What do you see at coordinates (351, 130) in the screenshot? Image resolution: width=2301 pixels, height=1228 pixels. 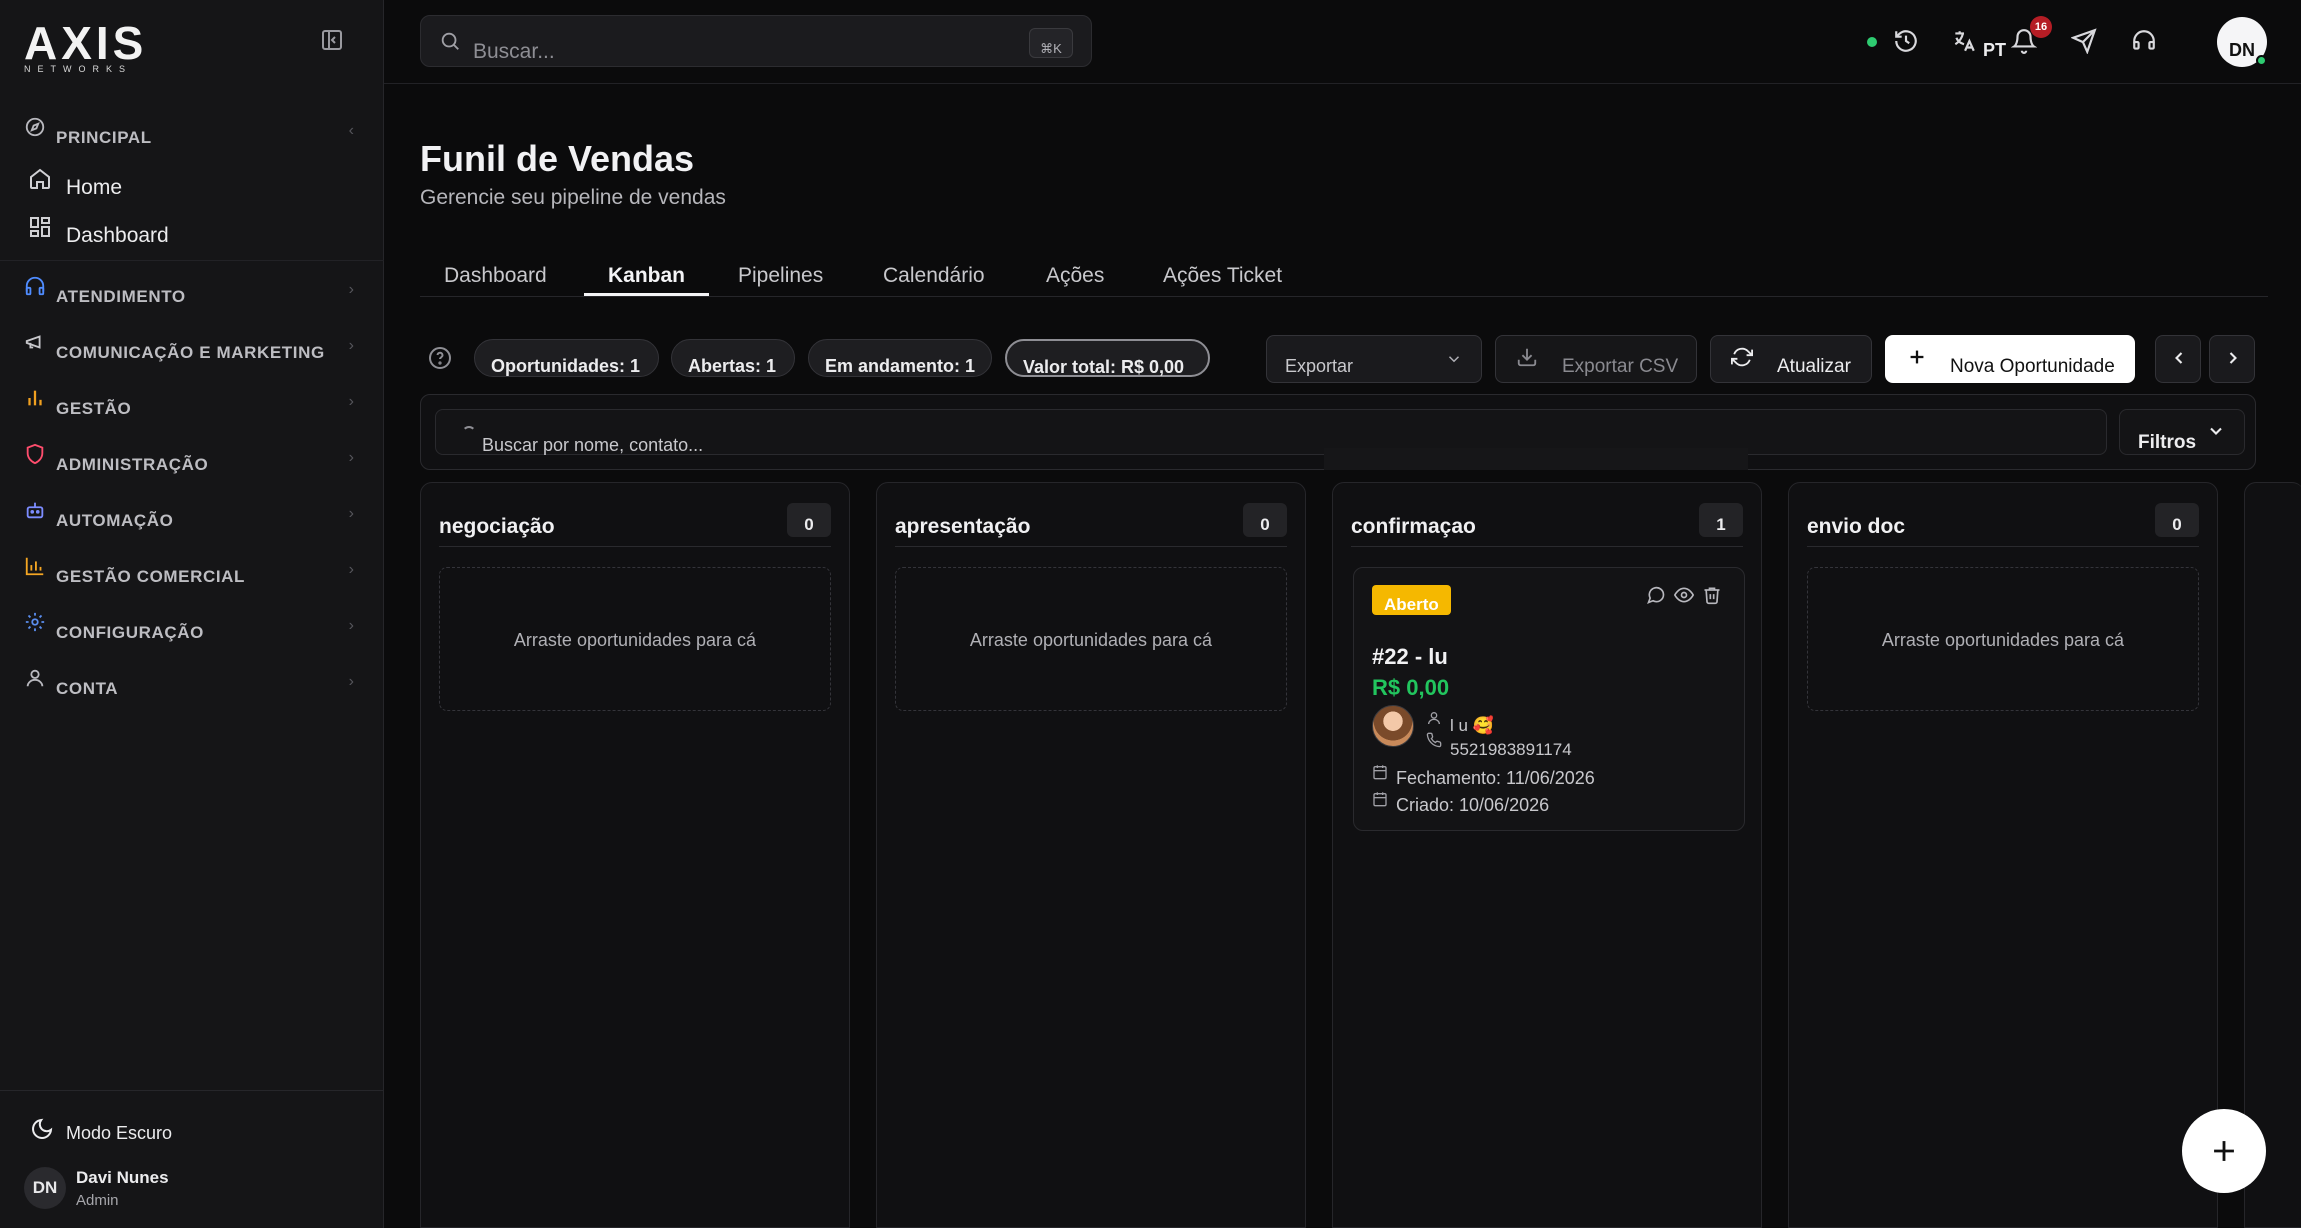 I see `chevron-left-icon: ‹` at bounding box center [351, 130].